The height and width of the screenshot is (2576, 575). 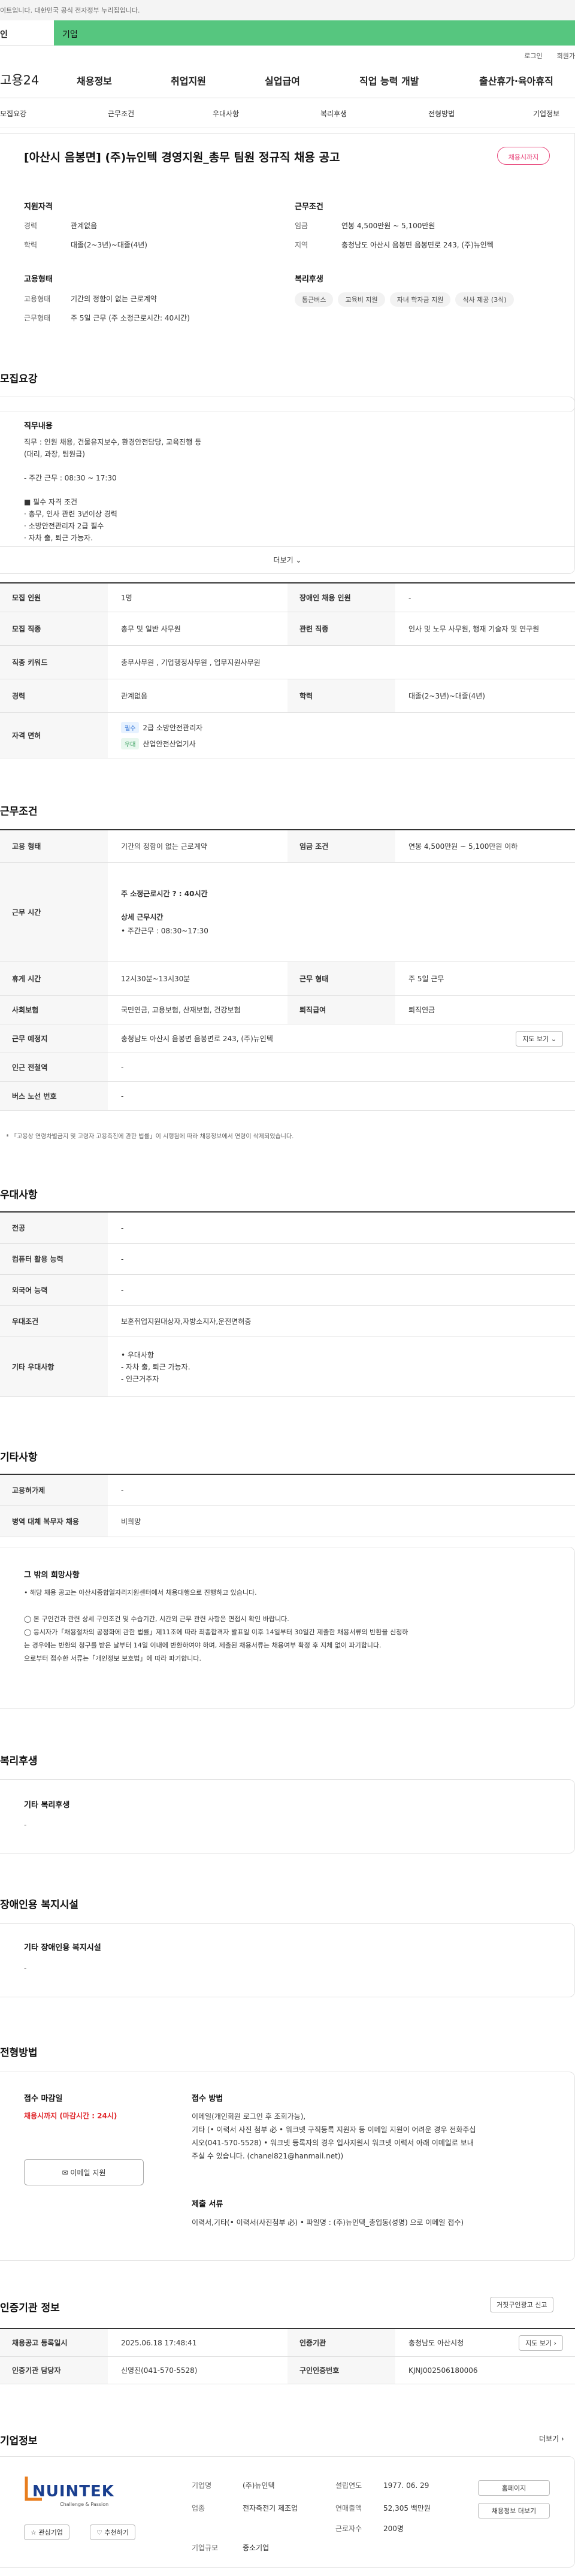 What do you see at coordinates (84, 2172) in the screenshot?
I see `email-apply-button: ✉ 이메일 지원` at bounding box center [84, 2172].